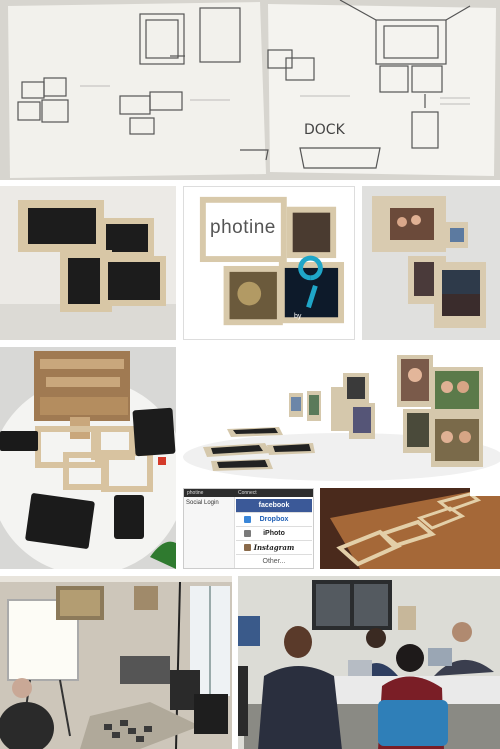  Describe the element at coordinates (341, 414) in the screenshot. I see `frames-render` at that location.